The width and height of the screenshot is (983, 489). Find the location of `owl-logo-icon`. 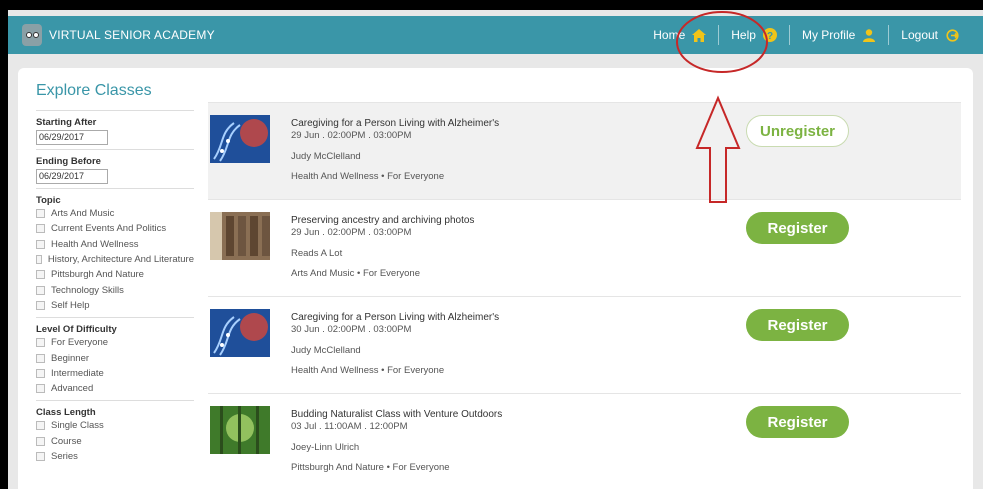

owl-logo-icon is located at coordinates (32, 35).